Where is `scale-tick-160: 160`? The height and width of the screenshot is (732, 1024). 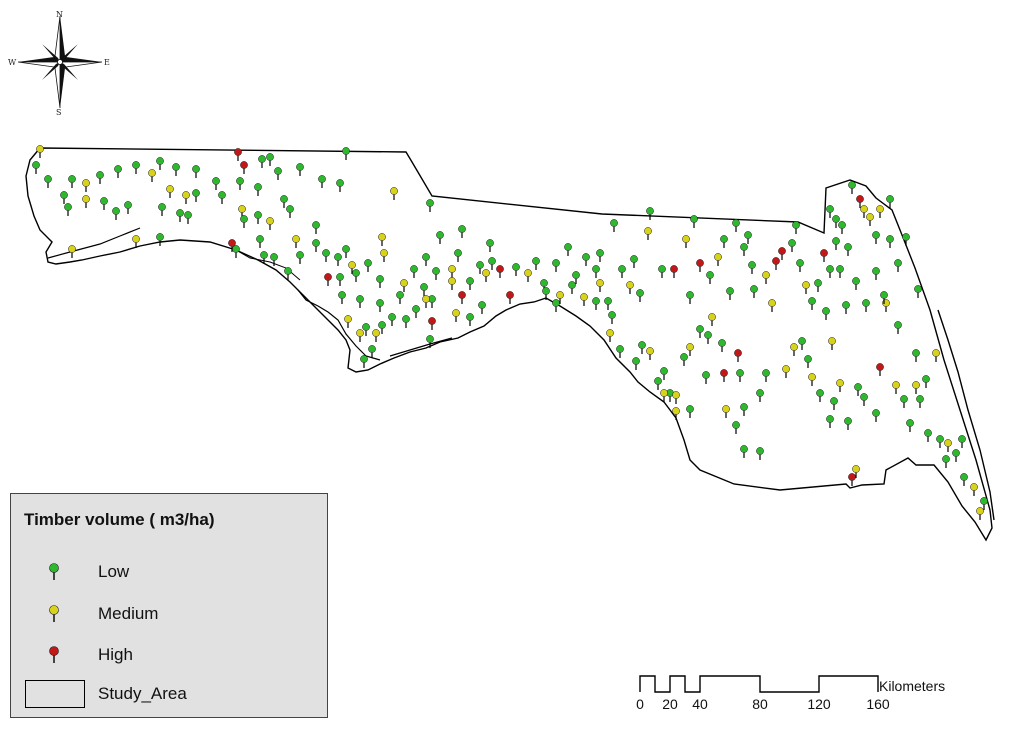 scale-tick-160: 160 is located at coordinates (878, 704).